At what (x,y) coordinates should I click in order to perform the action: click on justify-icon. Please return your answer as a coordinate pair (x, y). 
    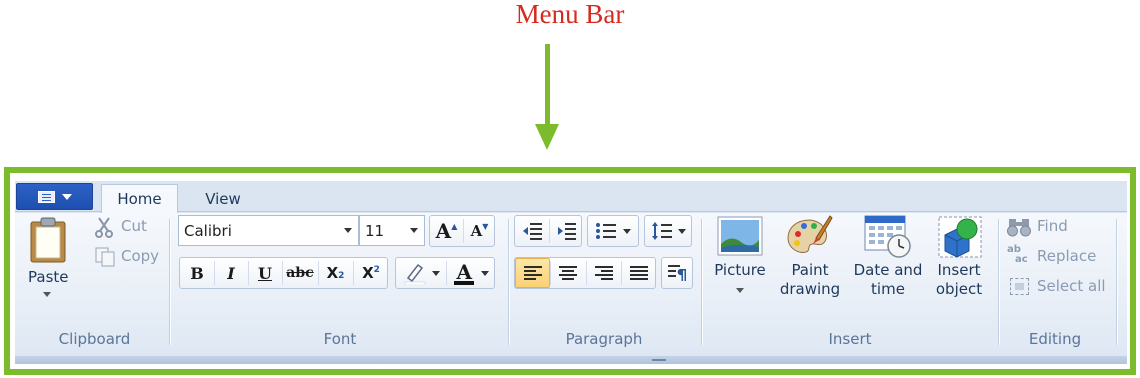
    Looking at the image, I should click on (639, 273).